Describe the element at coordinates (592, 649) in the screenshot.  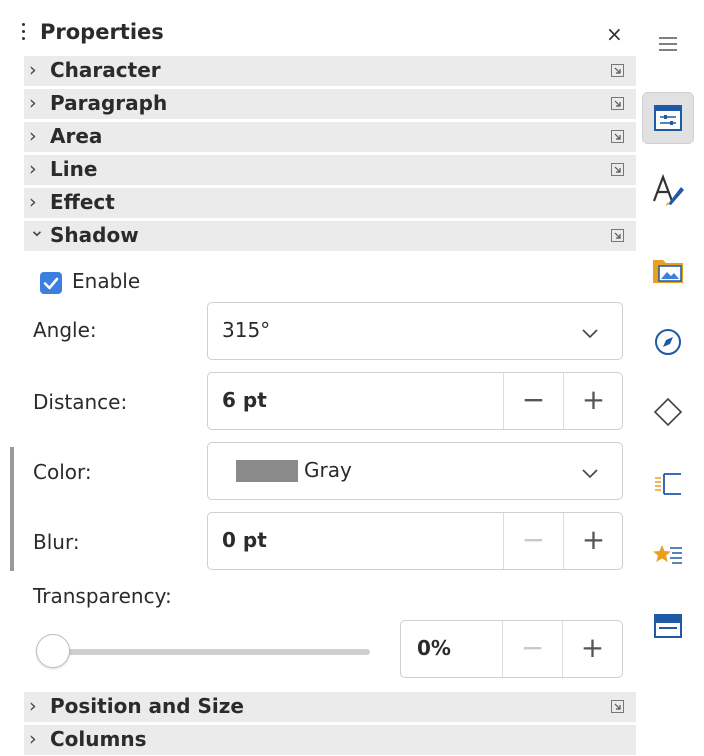
I see `transparency-increment-button: +` at that location.